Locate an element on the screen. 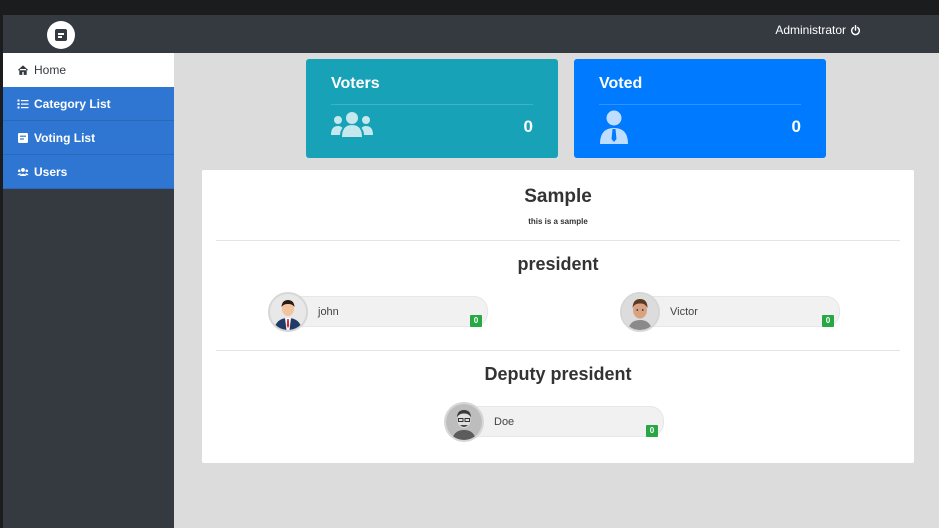  user-tie-icon is located at coordinates (614, 127).